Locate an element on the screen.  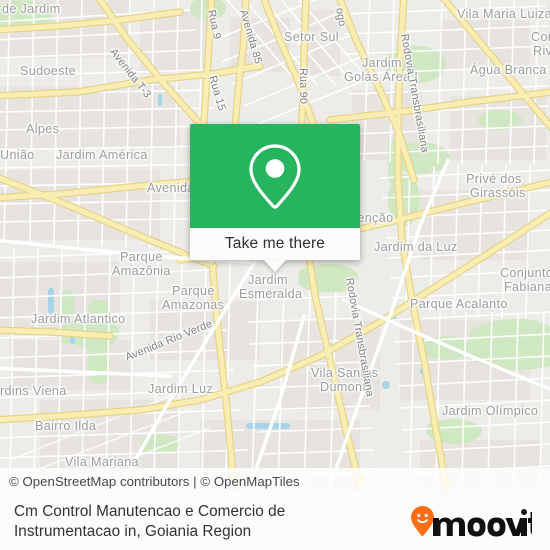
location-info-card: Take me there is located at coordinates (275, 198).